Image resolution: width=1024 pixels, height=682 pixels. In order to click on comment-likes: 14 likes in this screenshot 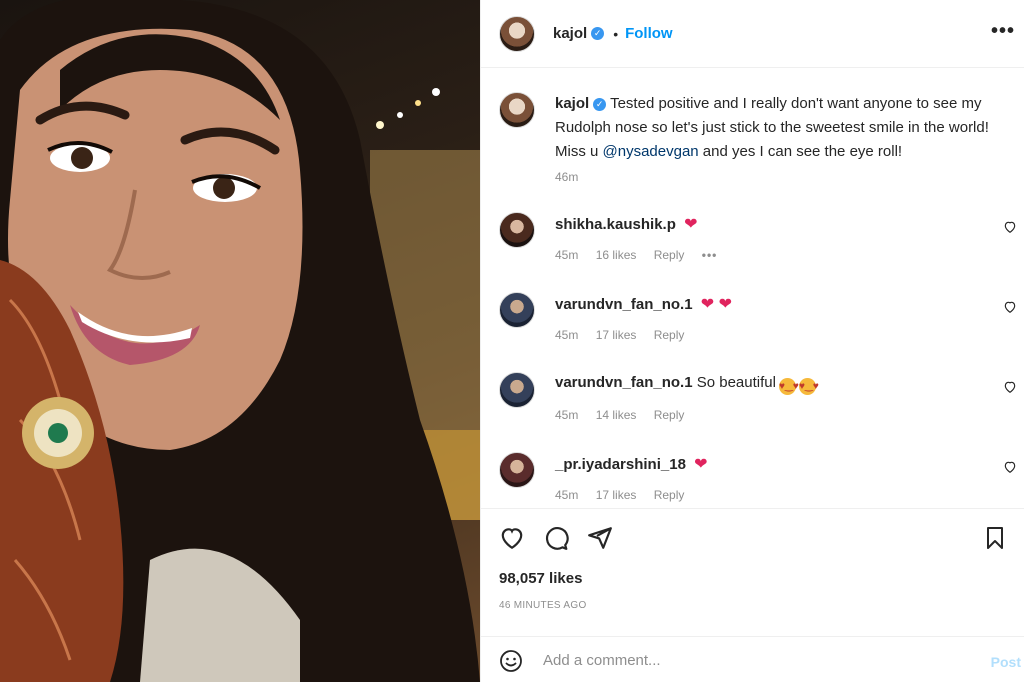, I will do `click(616, 415)`.